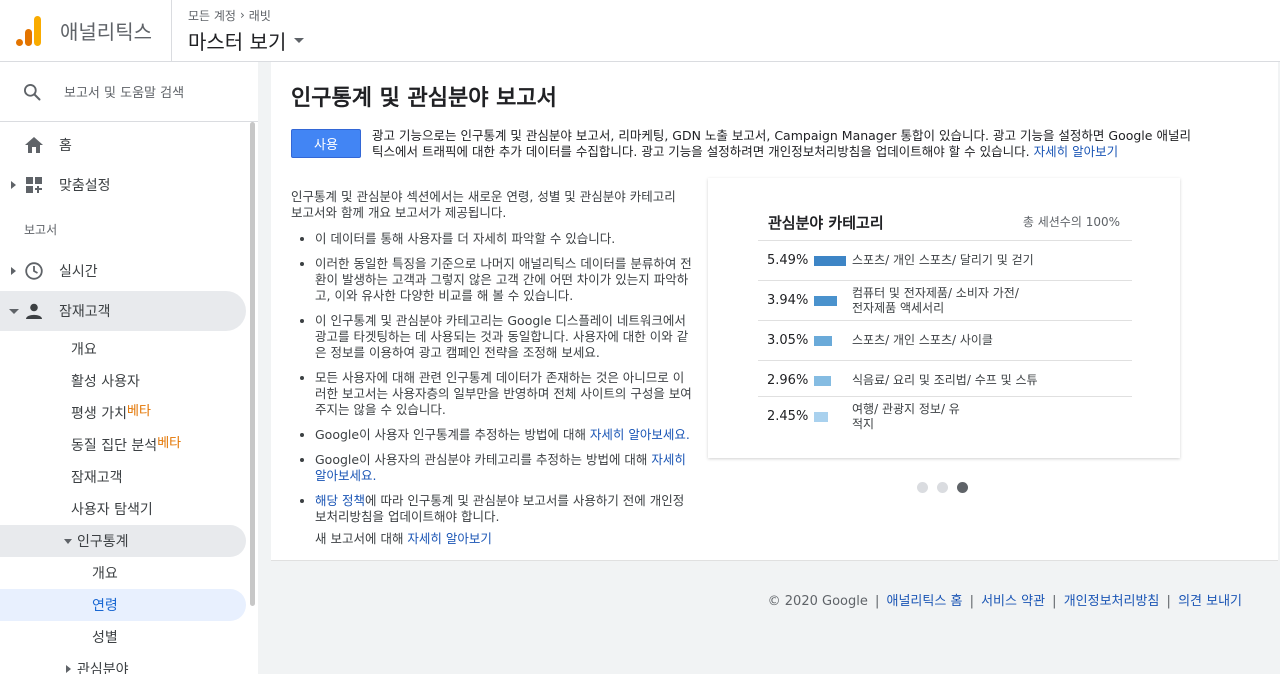  What do you see at coordinates (78, 272) in the screenshot?
I see `sidebar-item-label: 실시간` at bounding box center [78, 272].